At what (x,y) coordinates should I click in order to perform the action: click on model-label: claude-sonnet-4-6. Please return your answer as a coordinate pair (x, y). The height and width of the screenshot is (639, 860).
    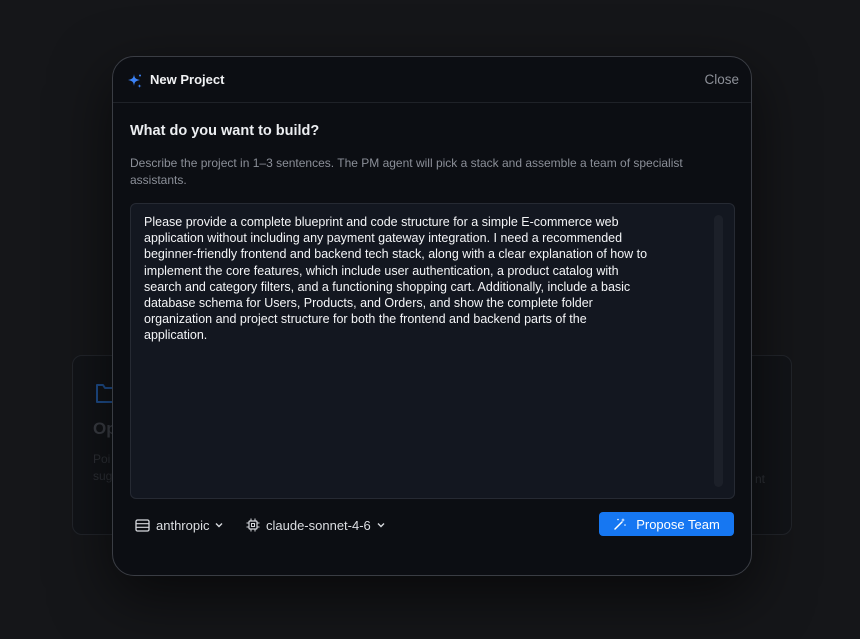
    Looking at the image, I should click on (318, 525).